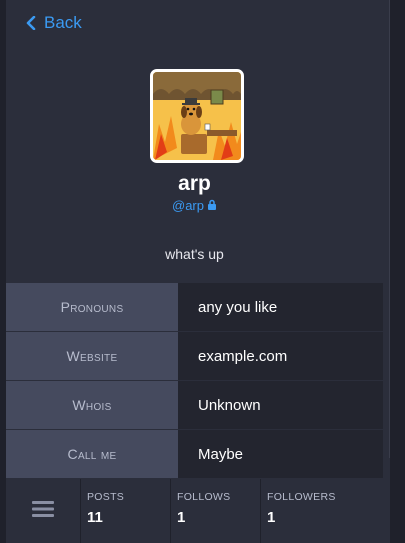  I want to click on lock-icon, so click(212, 205).